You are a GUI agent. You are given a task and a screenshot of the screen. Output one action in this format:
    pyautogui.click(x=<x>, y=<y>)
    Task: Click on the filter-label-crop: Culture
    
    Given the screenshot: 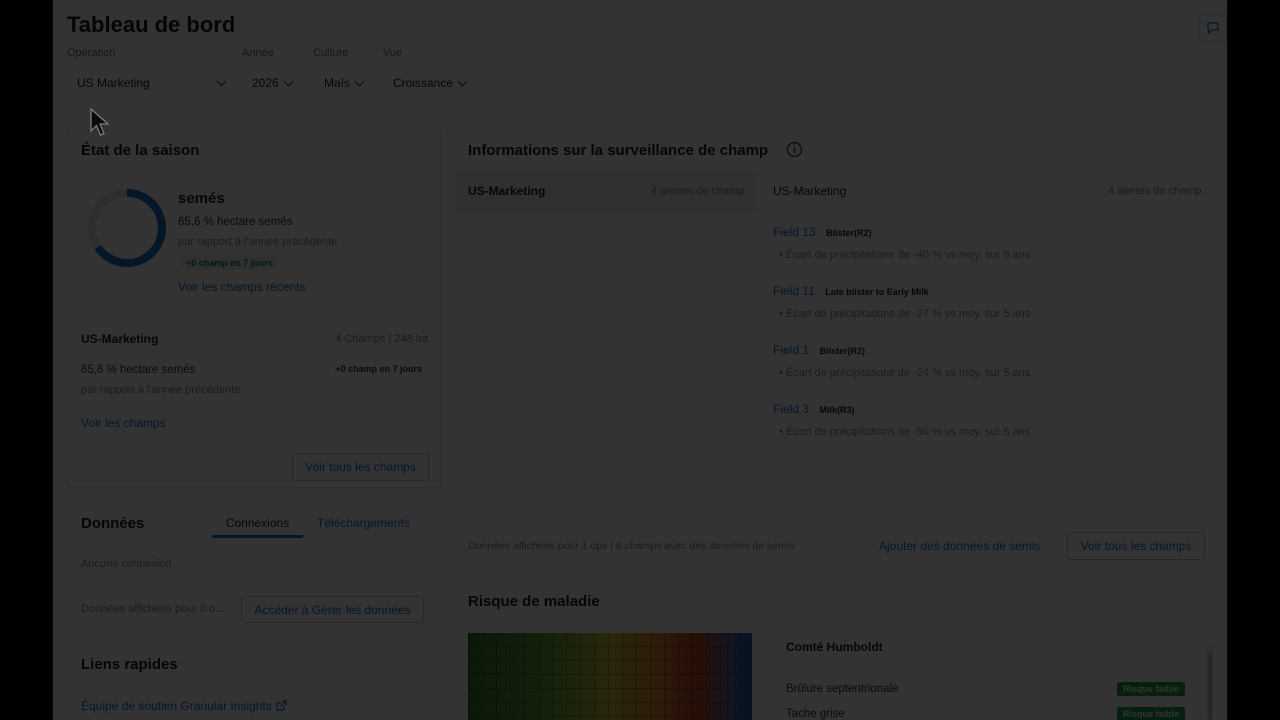 What is the action you would take?
    pyautogui.click(x=331, y=53)
    